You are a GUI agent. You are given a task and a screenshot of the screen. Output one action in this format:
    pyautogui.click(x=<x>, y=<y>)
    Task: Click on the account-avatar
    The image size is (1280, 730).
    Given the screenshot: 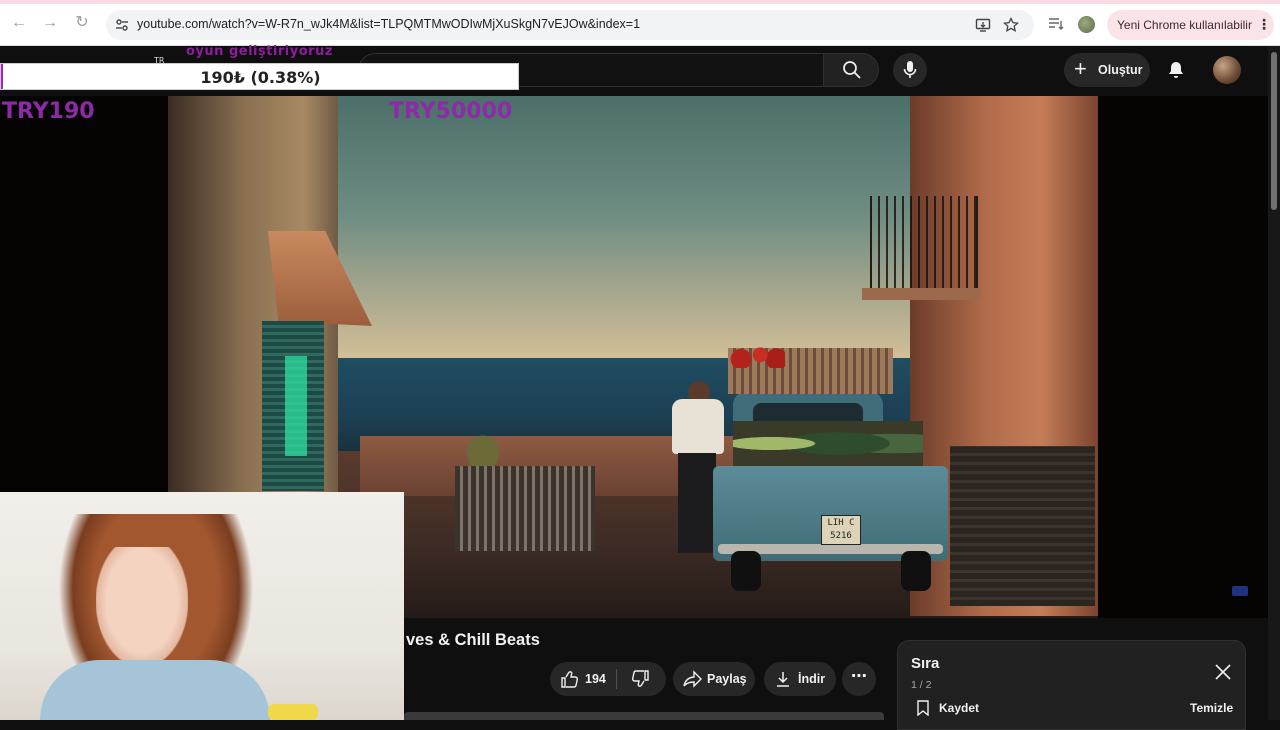 What is the action you would take?
    pyautogui.click(x=1227, y=70)
    